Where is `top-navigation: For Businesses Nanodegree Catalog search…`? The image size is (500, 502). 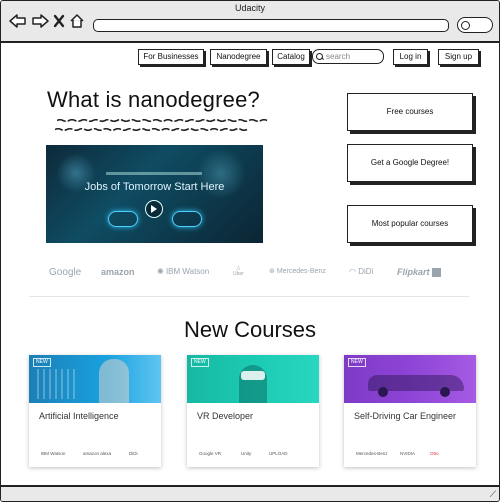 top-navigation: For Businesses Nanodegree Catalog search… is located at coordinates (250, 58).